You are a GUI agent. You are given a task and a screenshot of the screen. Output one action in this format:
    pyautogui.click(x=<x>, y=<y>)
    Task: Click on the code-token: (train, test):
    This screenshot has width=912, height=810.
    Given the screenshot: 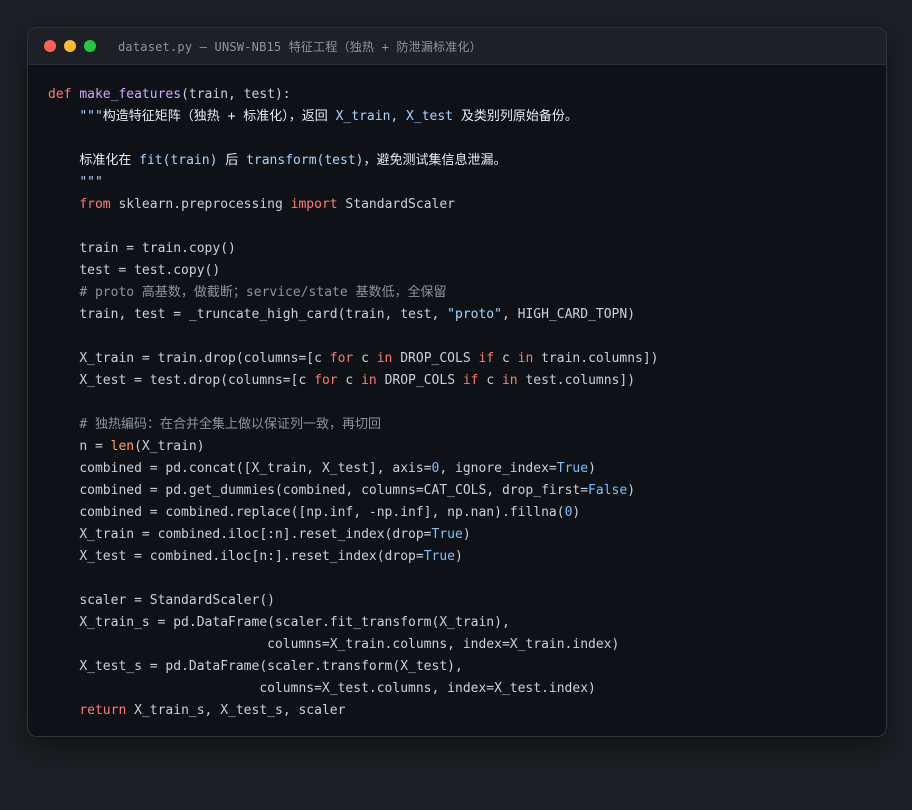 What is the action you would take?
    pyautogui.click(x=236, y=94)
    